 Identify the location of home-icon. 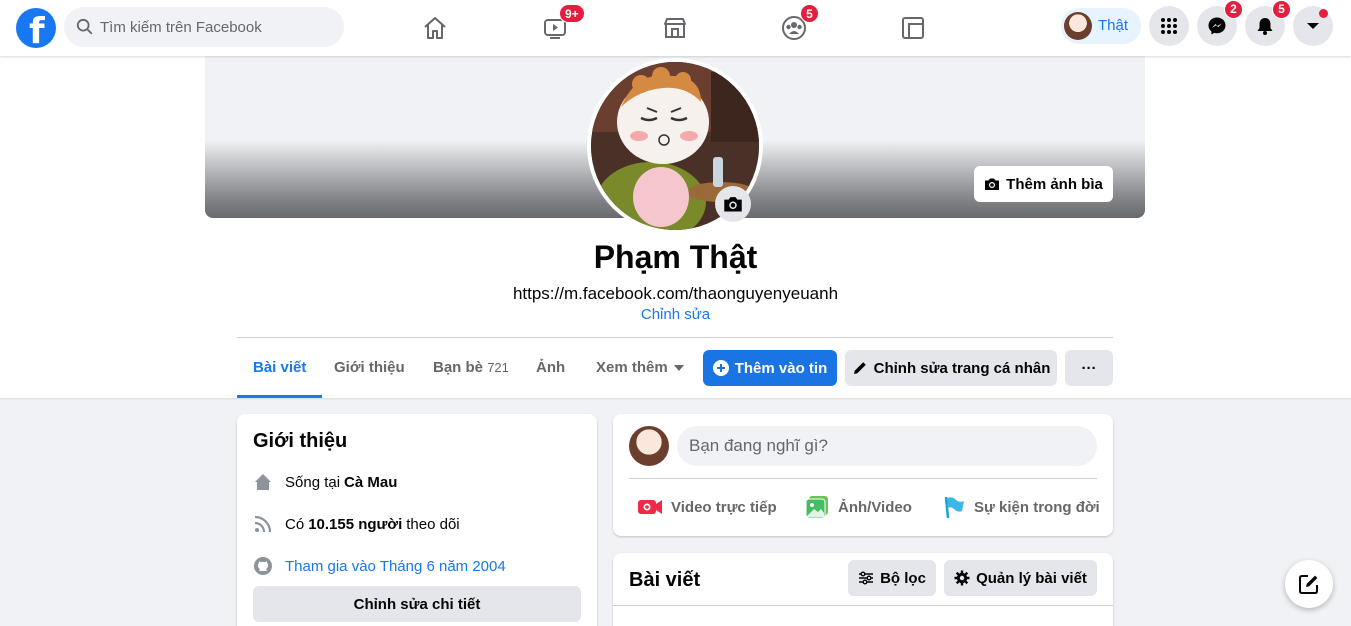
(435, 28).